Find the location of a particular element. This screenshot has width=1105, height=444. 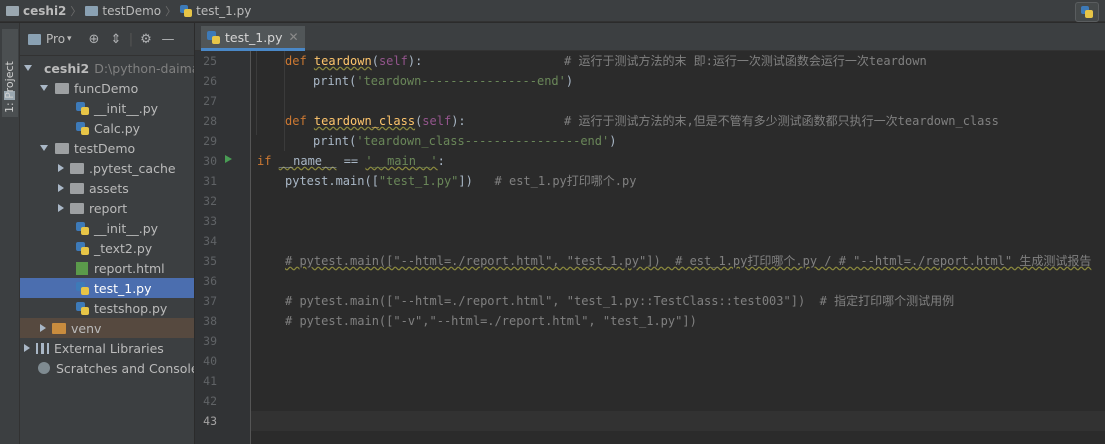

string-literal: 'teardown----------------end' is located at coordinates (461, 81).